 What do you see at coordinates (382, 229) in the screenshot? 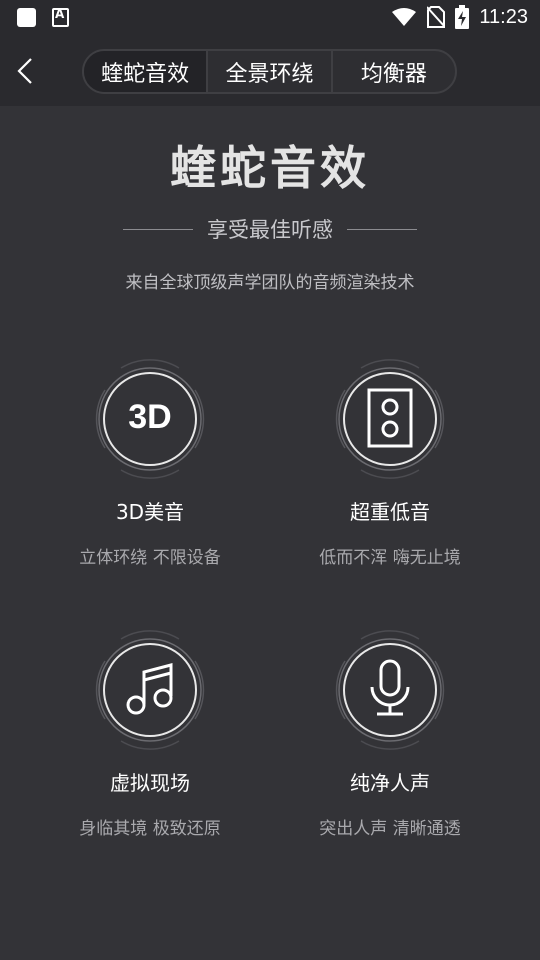
I see `divider-right` at bounding box center [382, 229].